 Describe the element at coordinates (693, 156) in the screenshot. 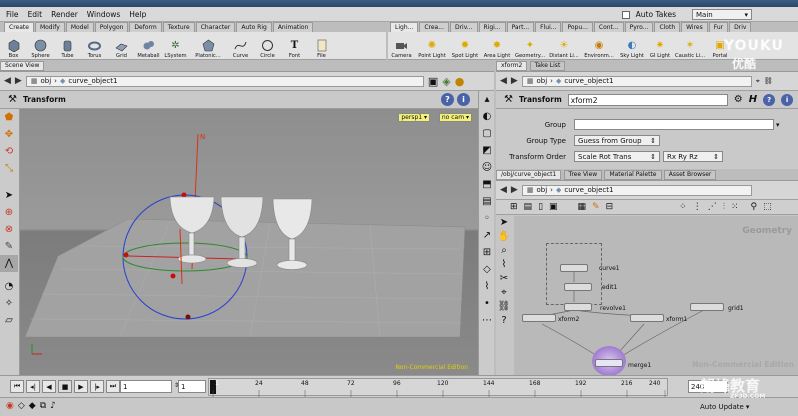

I see `rotate-order-select: Rx Ry Rz ⇕` at that location.